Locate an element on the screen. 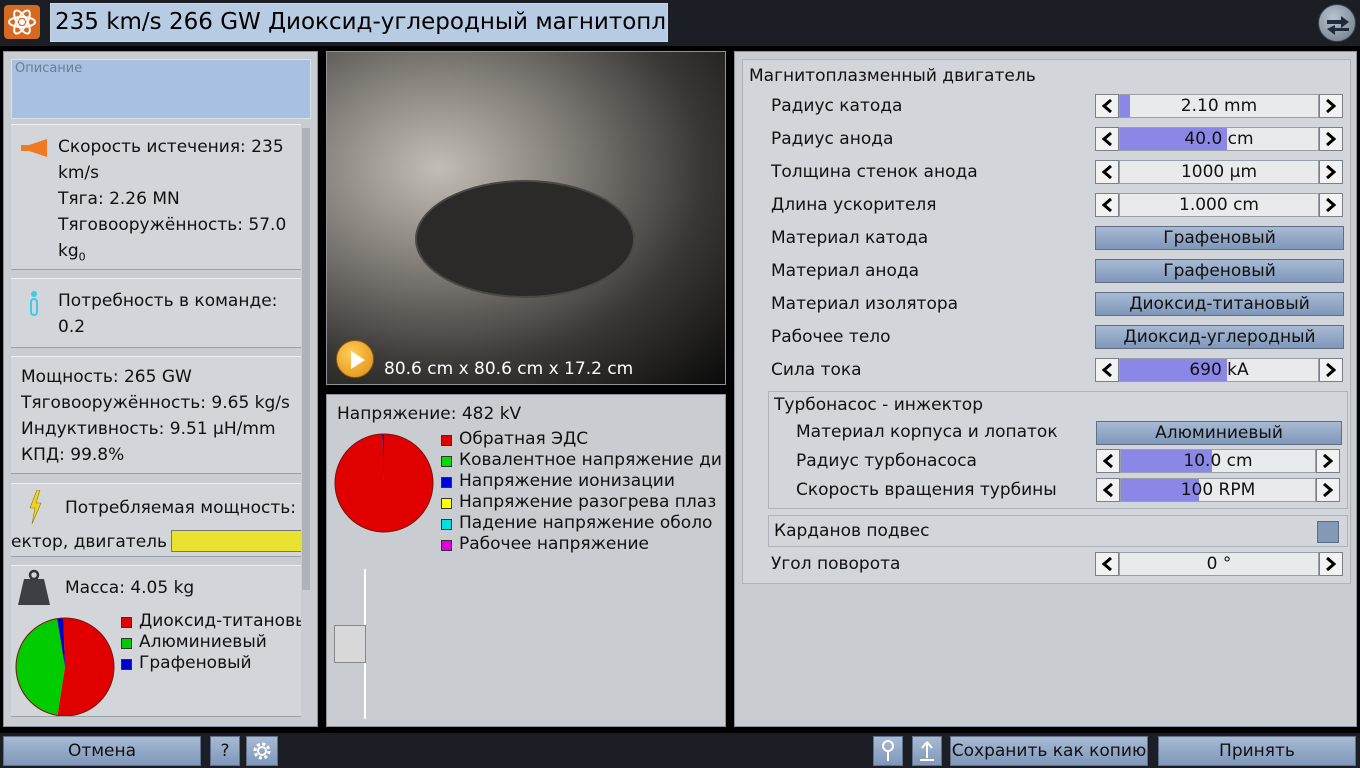 The height and width of the screenshot is (768, 1360). config-row-label: Материал изолятора is located at coordinates (865, 304).